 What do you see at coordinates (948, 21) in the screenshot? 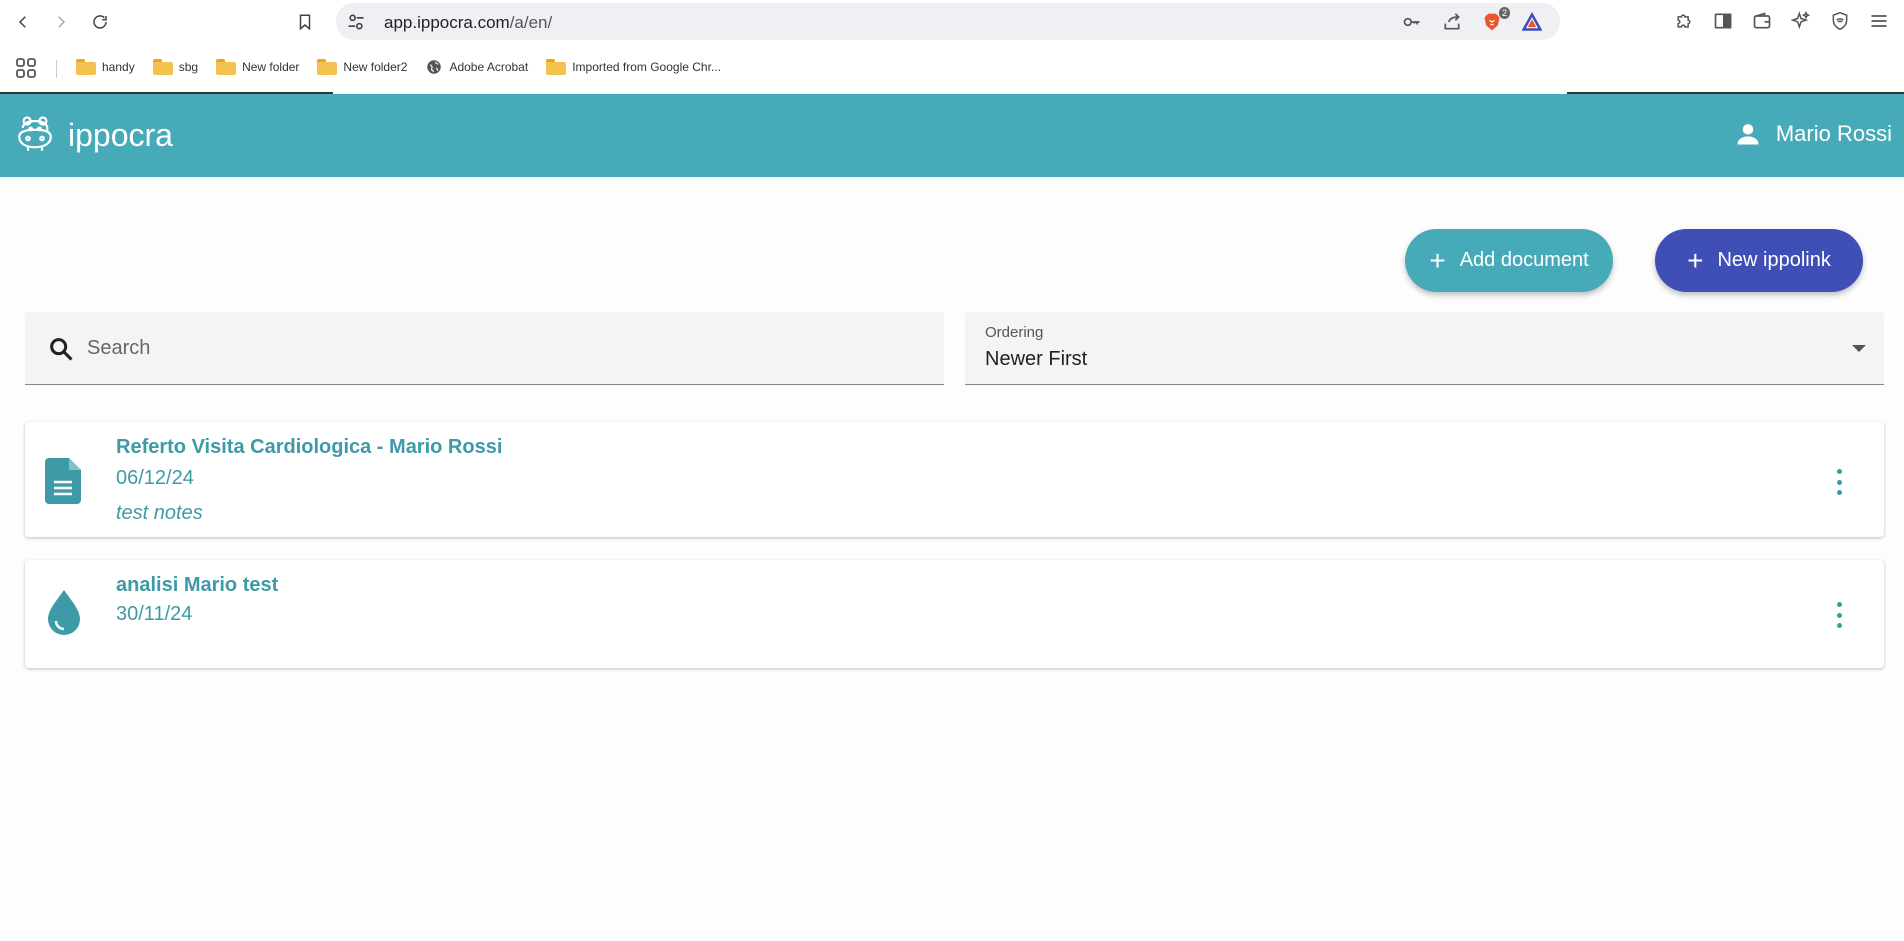
I see `address-bar: app.ippocra.com/a/en/ 2` at bounding box center [948, 21].